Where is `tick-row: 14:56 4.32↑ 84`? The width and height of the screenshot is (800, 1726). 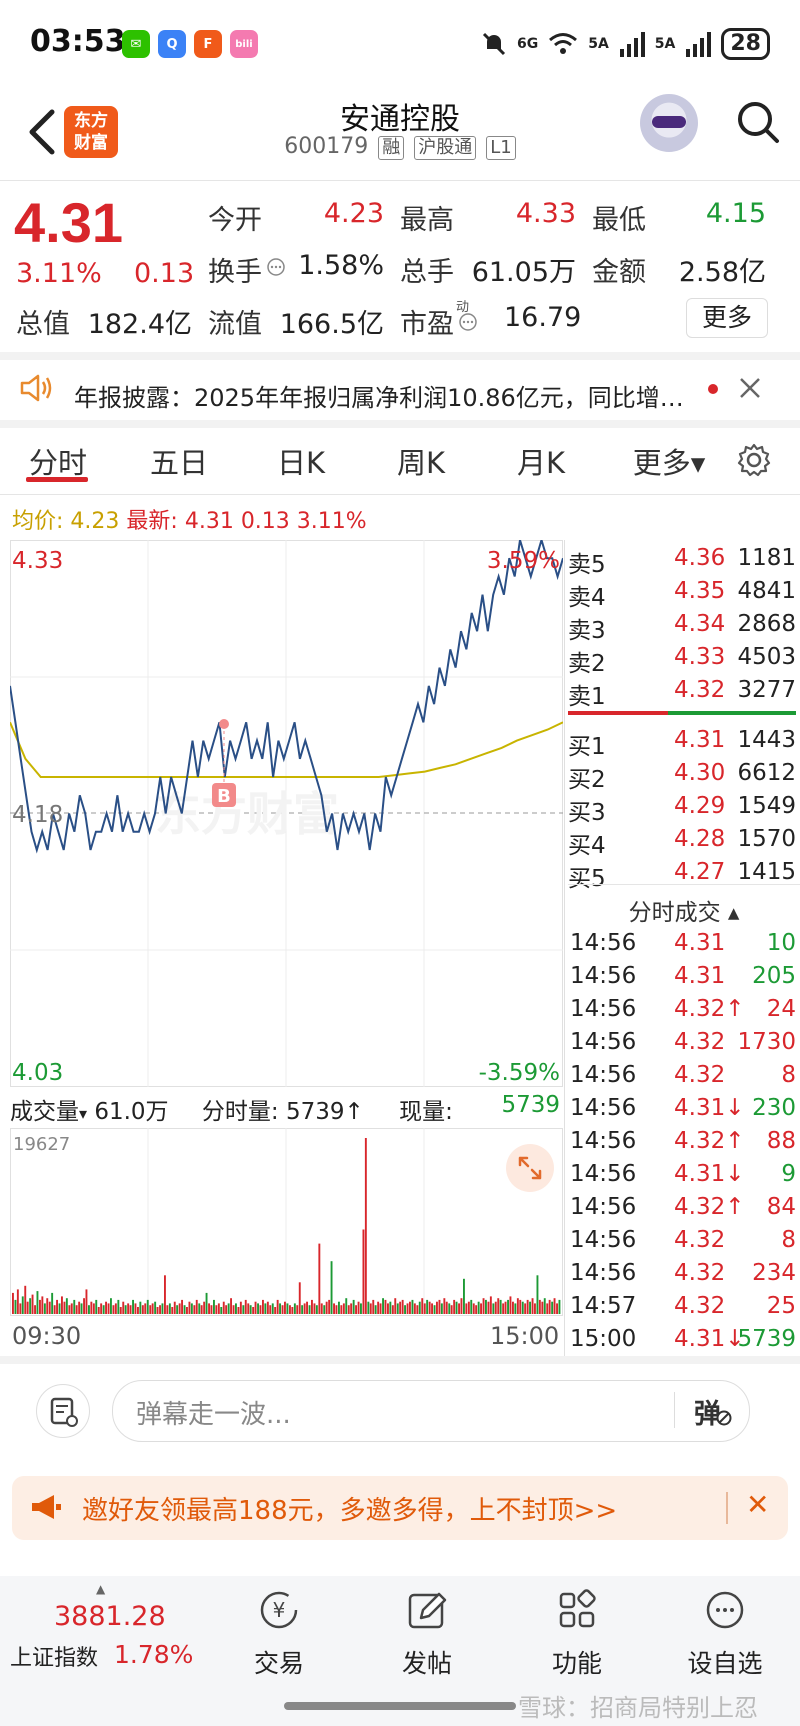 tick-row: 14:56 4.32↑ 84 is located at coordinates (684, 1210).